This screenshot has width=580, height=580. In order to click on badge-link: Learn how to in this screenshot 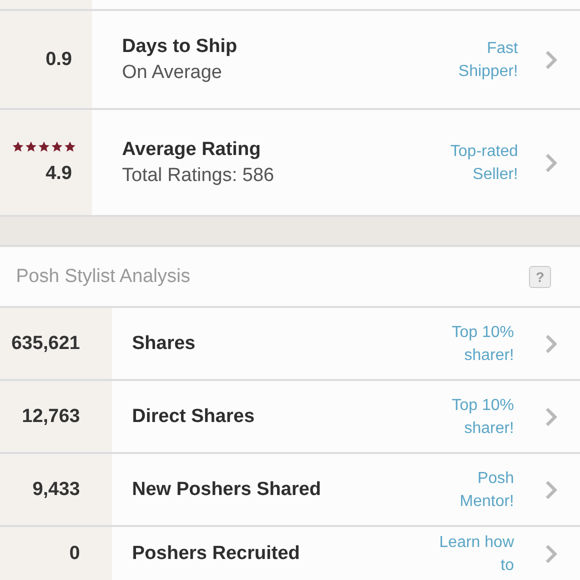, I will do `click(481, 553)`.